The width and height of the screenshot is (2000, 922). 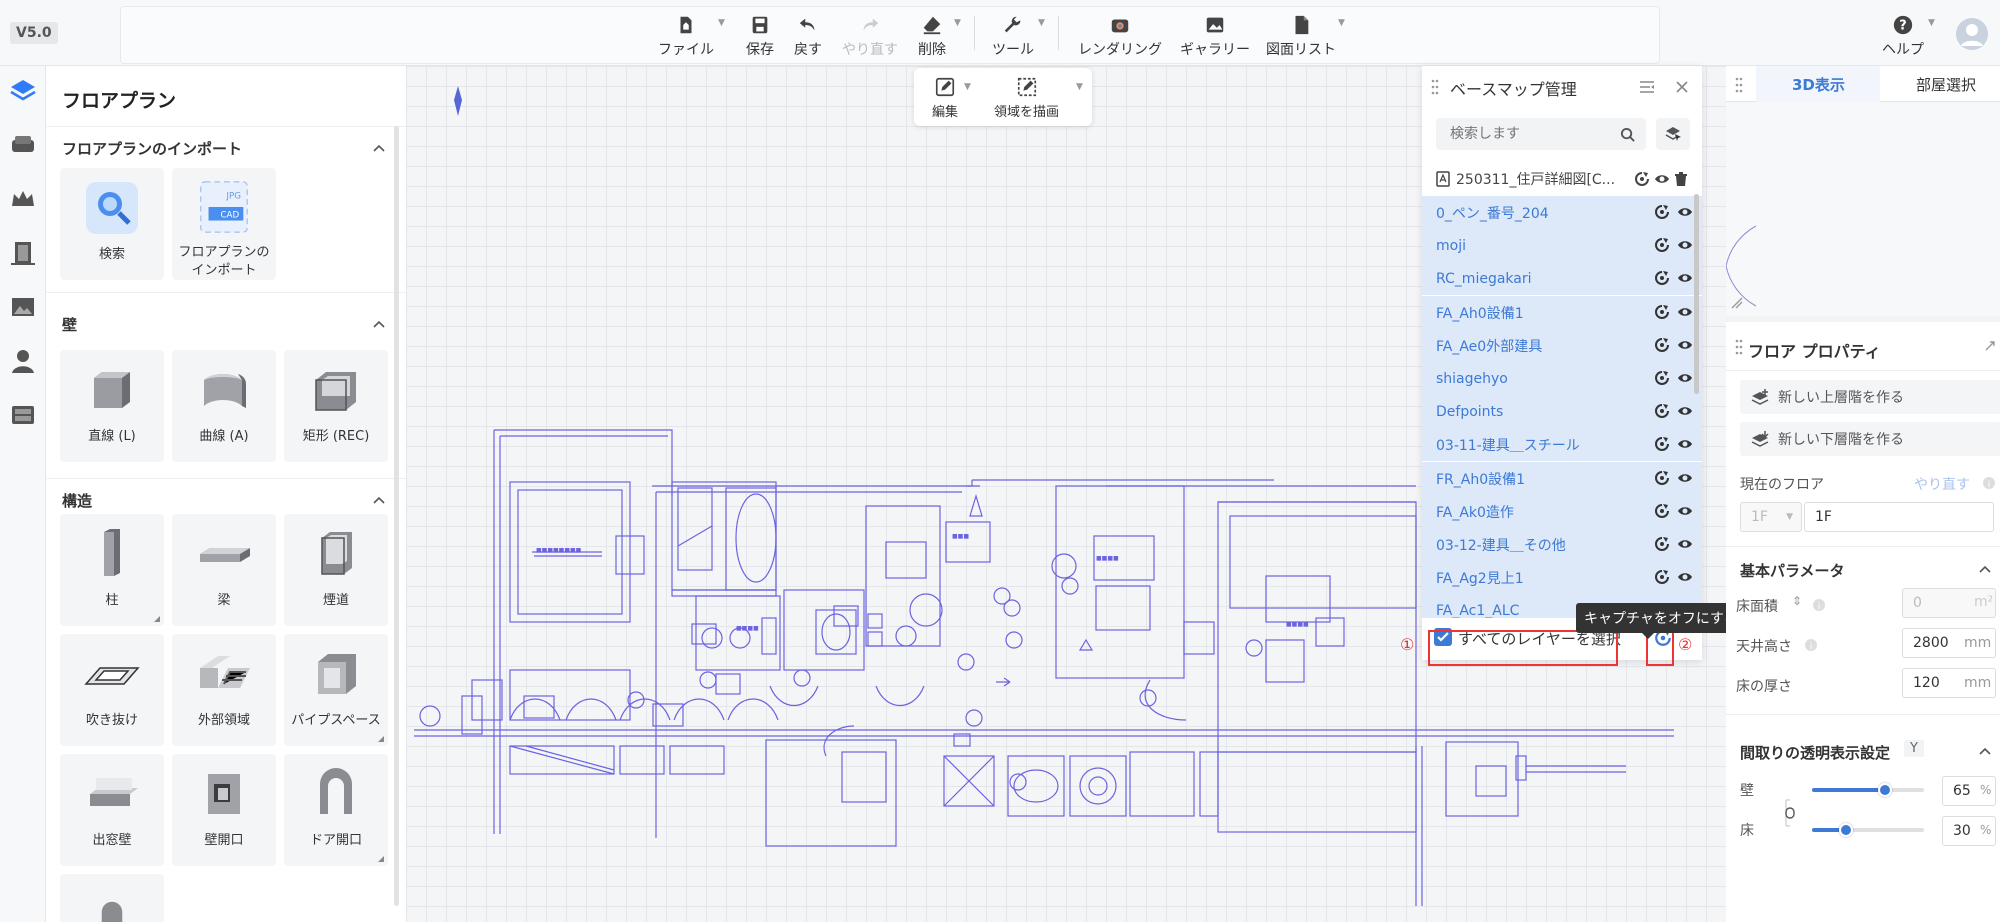 I want to click on help-button: ? ヘルプ, so click(x=1903, y=36).